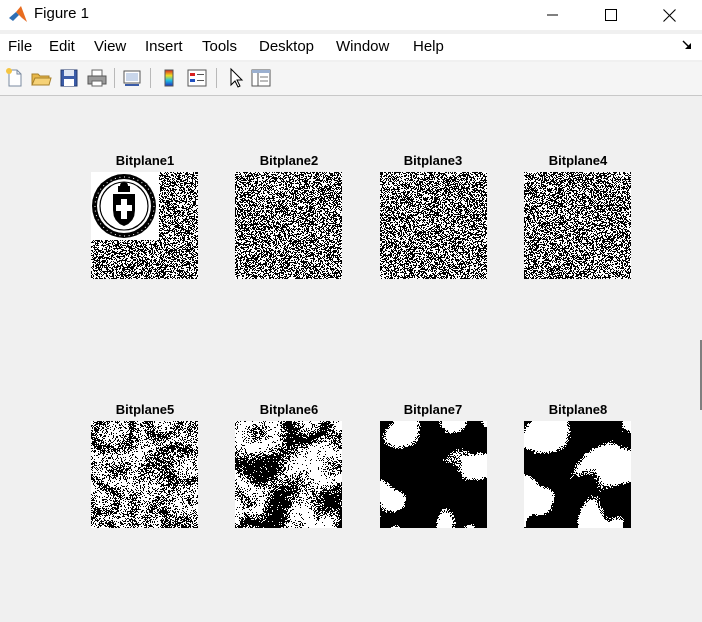  I want to click on menu-file: File, so click(20, 46).